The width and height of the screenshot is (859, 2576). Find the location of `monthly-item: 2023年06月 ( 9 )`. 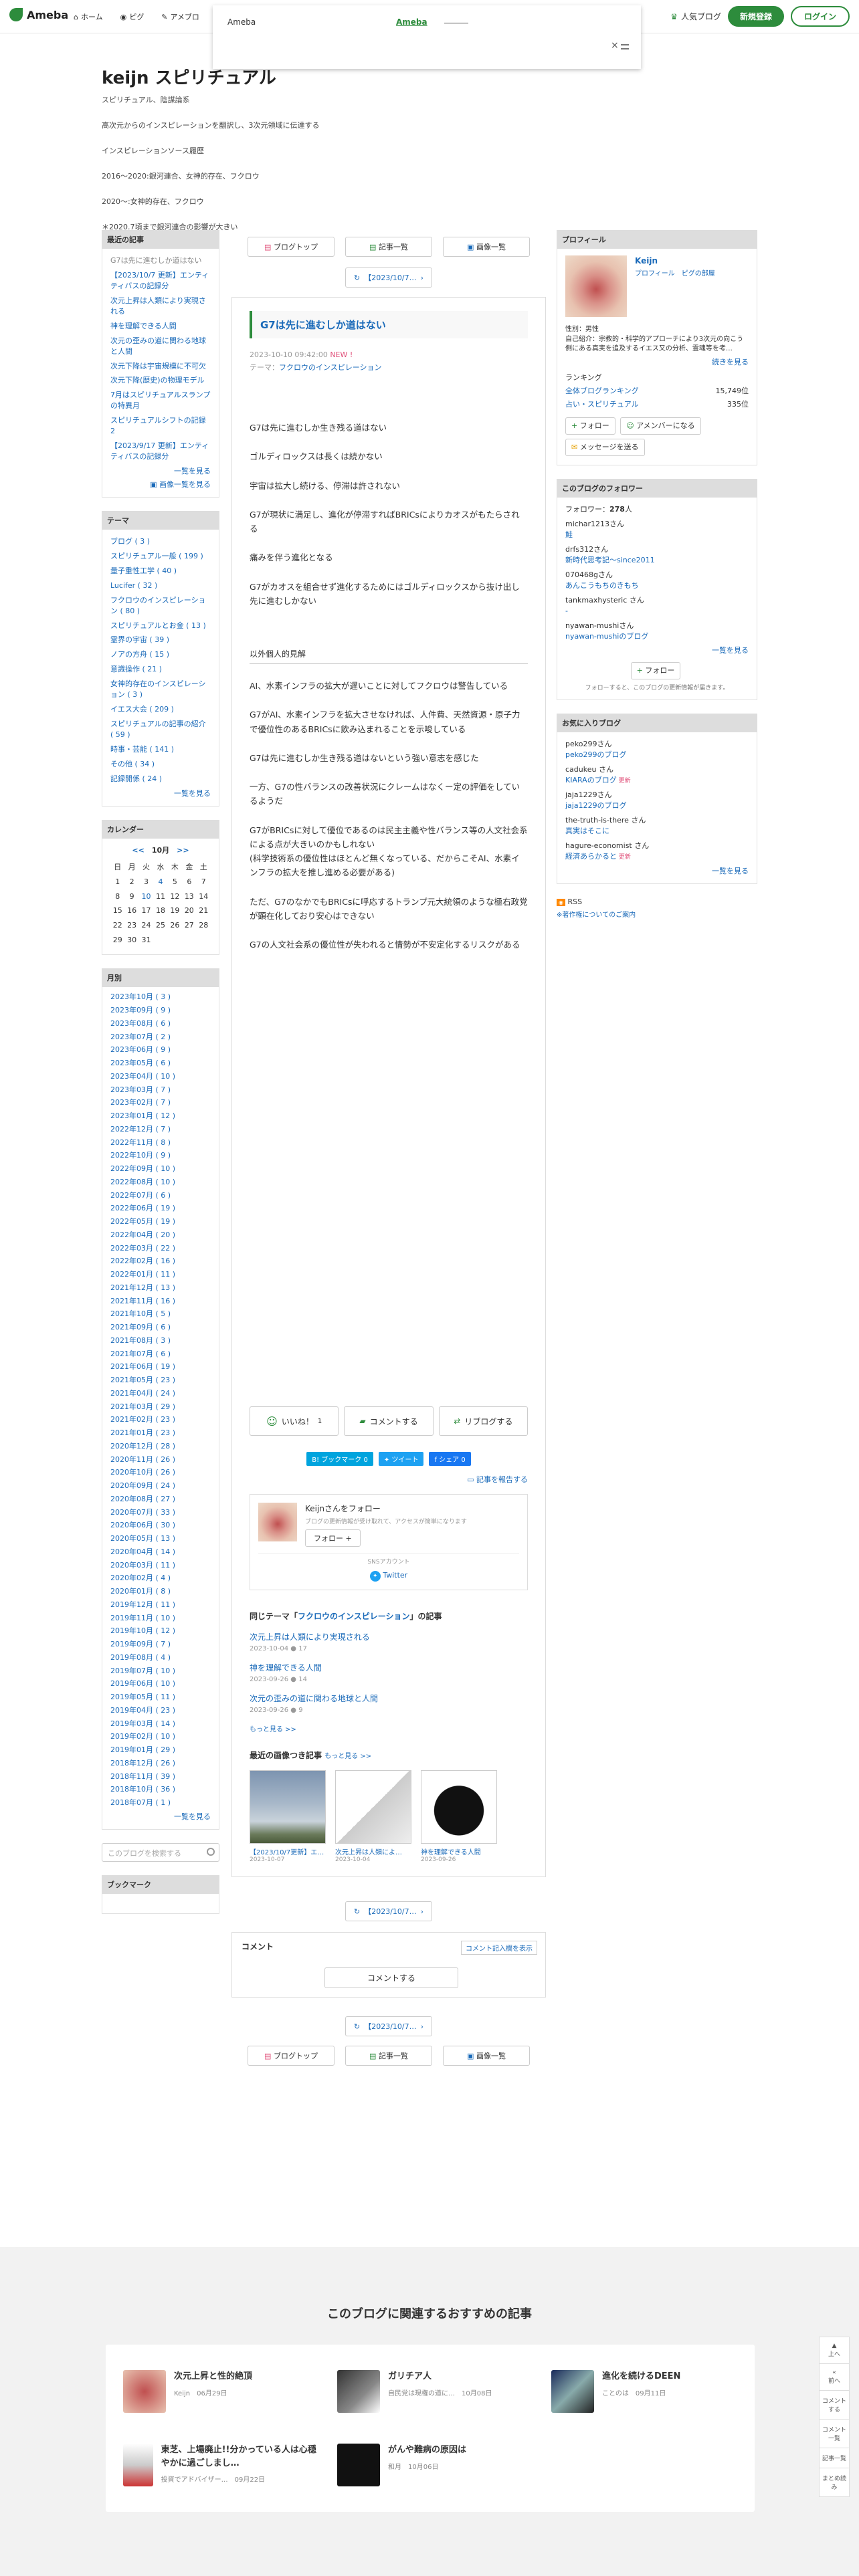

monthly-item: 2023年06月 ( 9 ) is located at coordinates (160, 1050).